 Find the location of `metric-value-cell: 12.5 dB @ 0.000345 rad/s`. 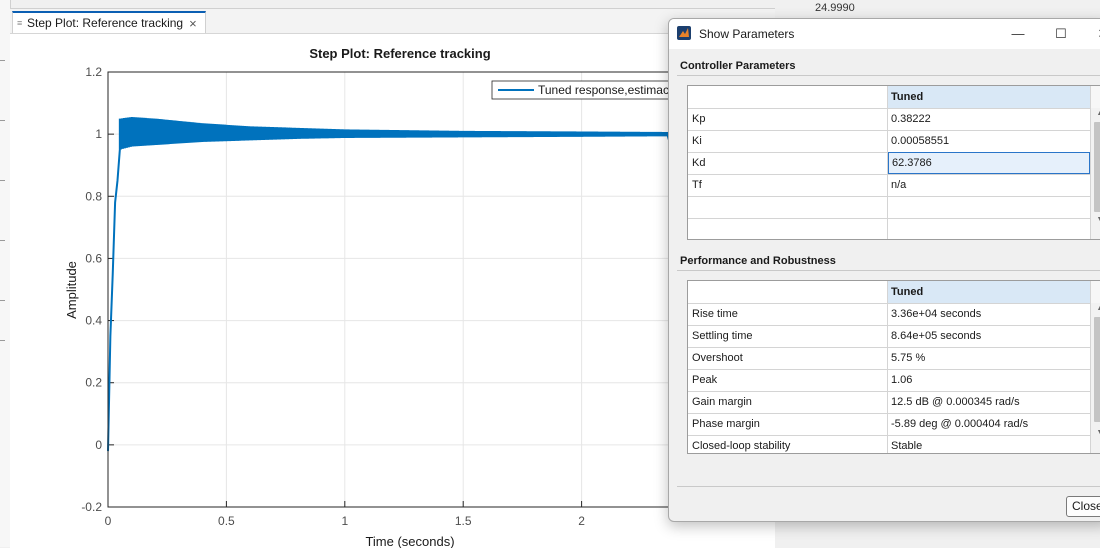

metric-value-cell: 12.5 dB @ 0.000345 rad/s is located at coordinates (955, 402).